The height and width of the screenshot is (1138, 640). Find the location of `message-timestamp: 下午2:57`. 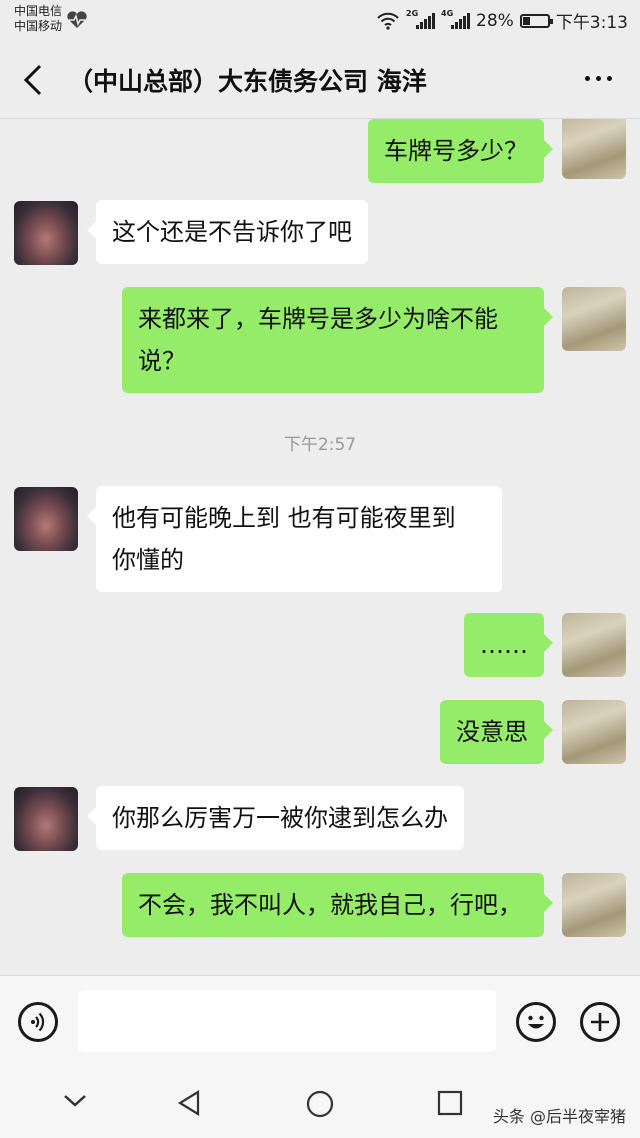

message-timestamp: 下午2:57 is located at coordinates (320, 445).